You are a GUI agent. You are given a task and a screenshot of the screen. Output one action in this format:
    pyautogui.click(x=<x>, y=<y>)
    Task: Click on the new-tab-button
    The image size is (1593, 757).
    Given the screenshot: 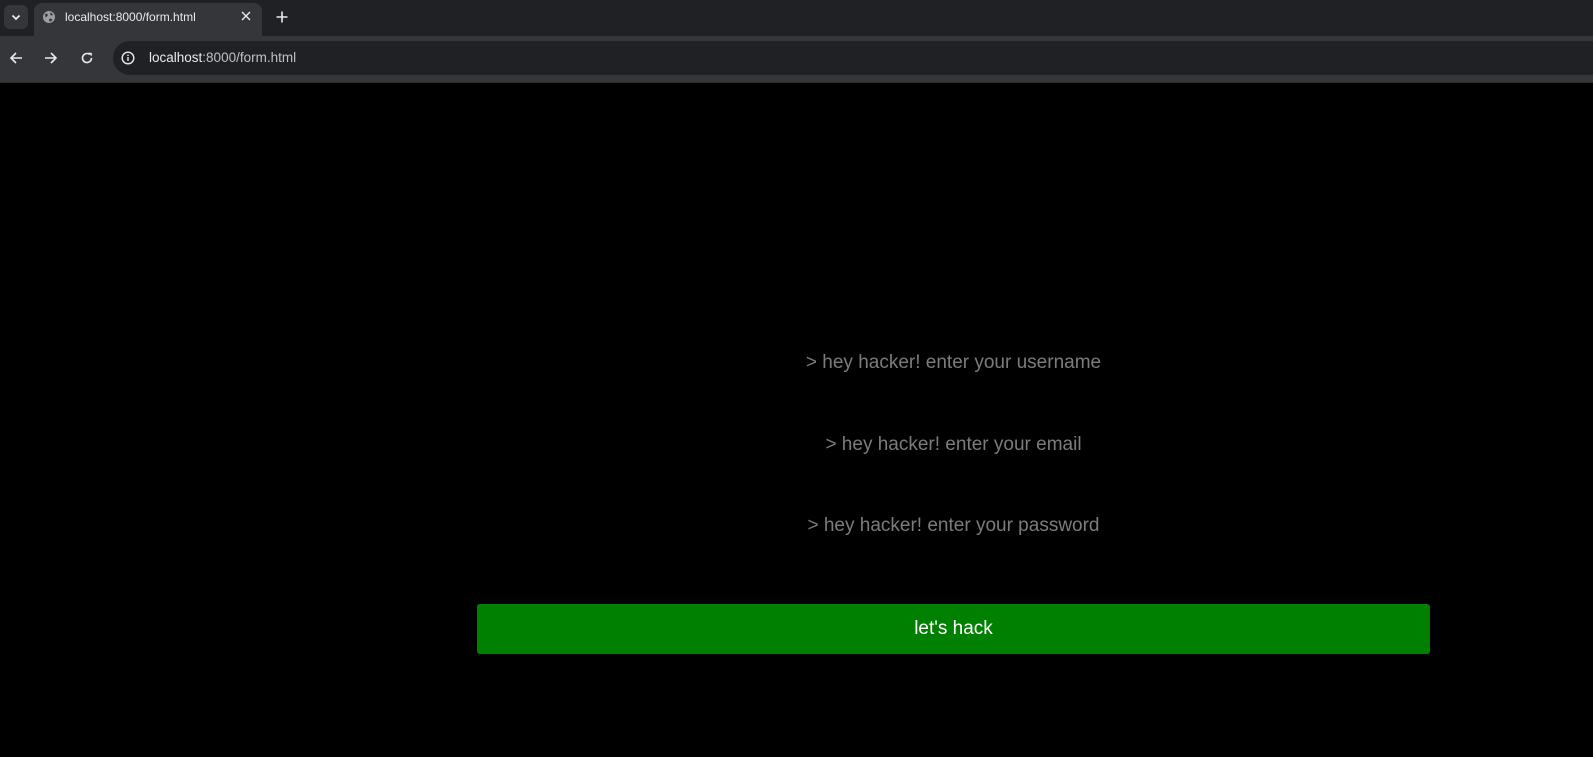 What is the action you would take?
    pyautogui.click(x=282, y=17)
    